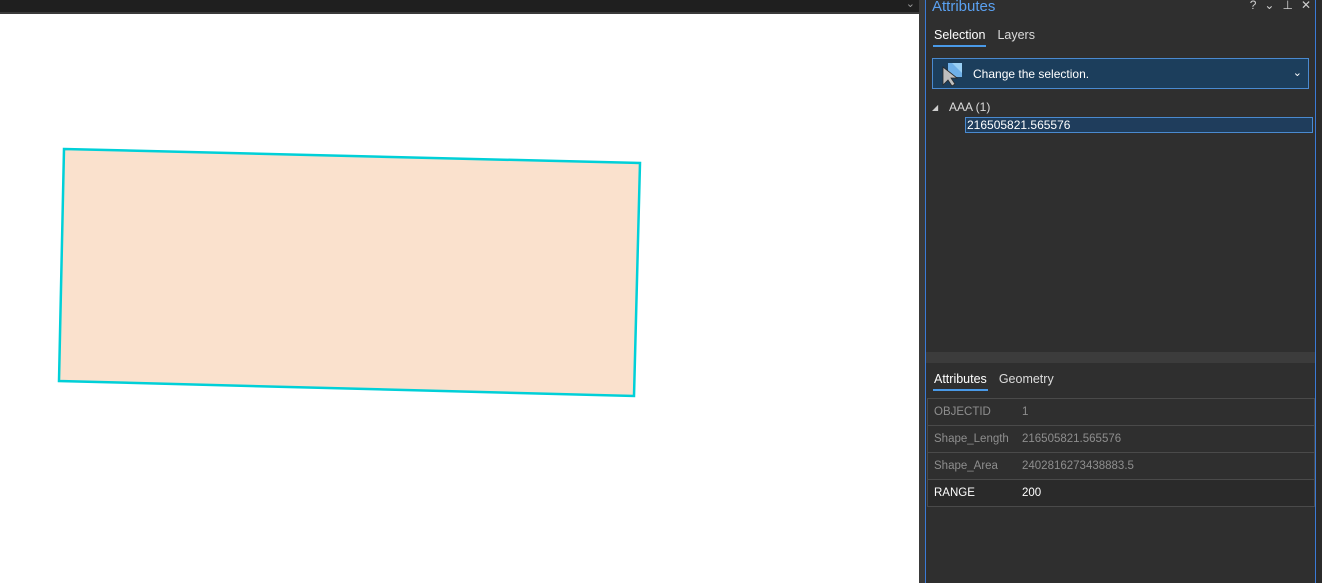 Image resolution: width=1322 pixels, height=583 pixels. Describe the element at coordinates (1078, 466) in the screenshot. I see `field-value: 2402816273438883.5` at that location.